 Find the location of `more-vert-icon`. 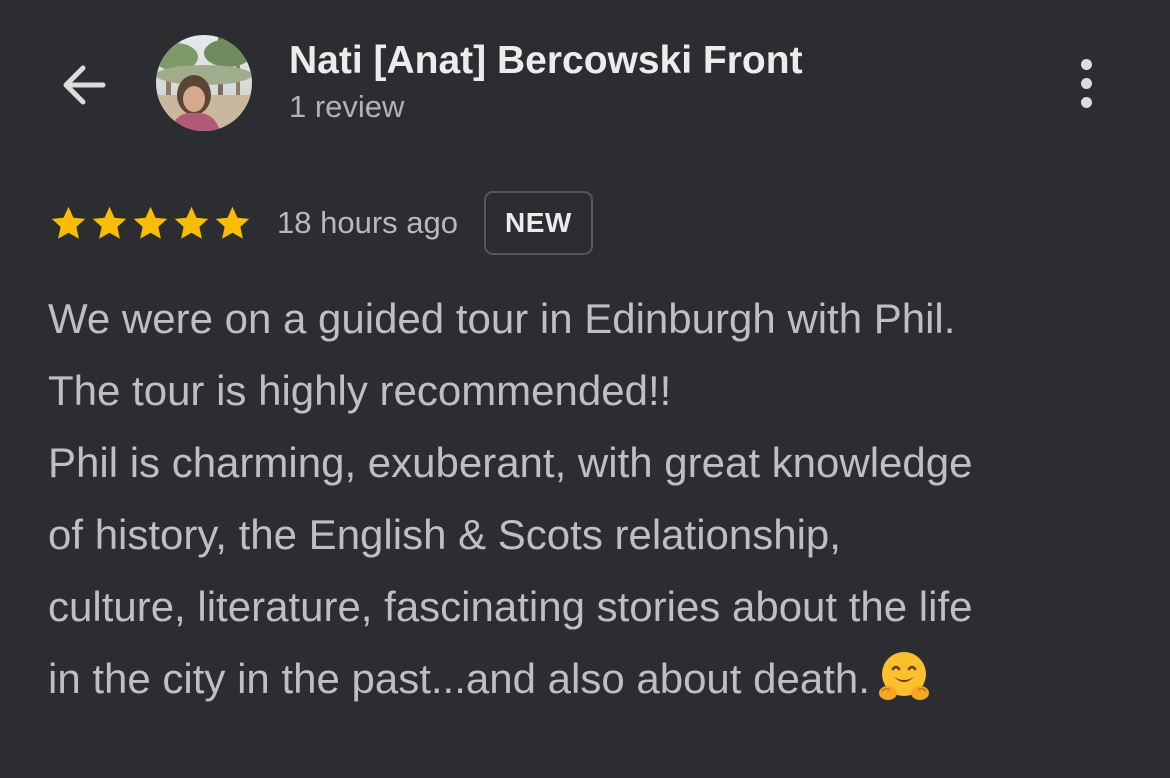

more-vert-icon is located at coordinates (1086, 64).